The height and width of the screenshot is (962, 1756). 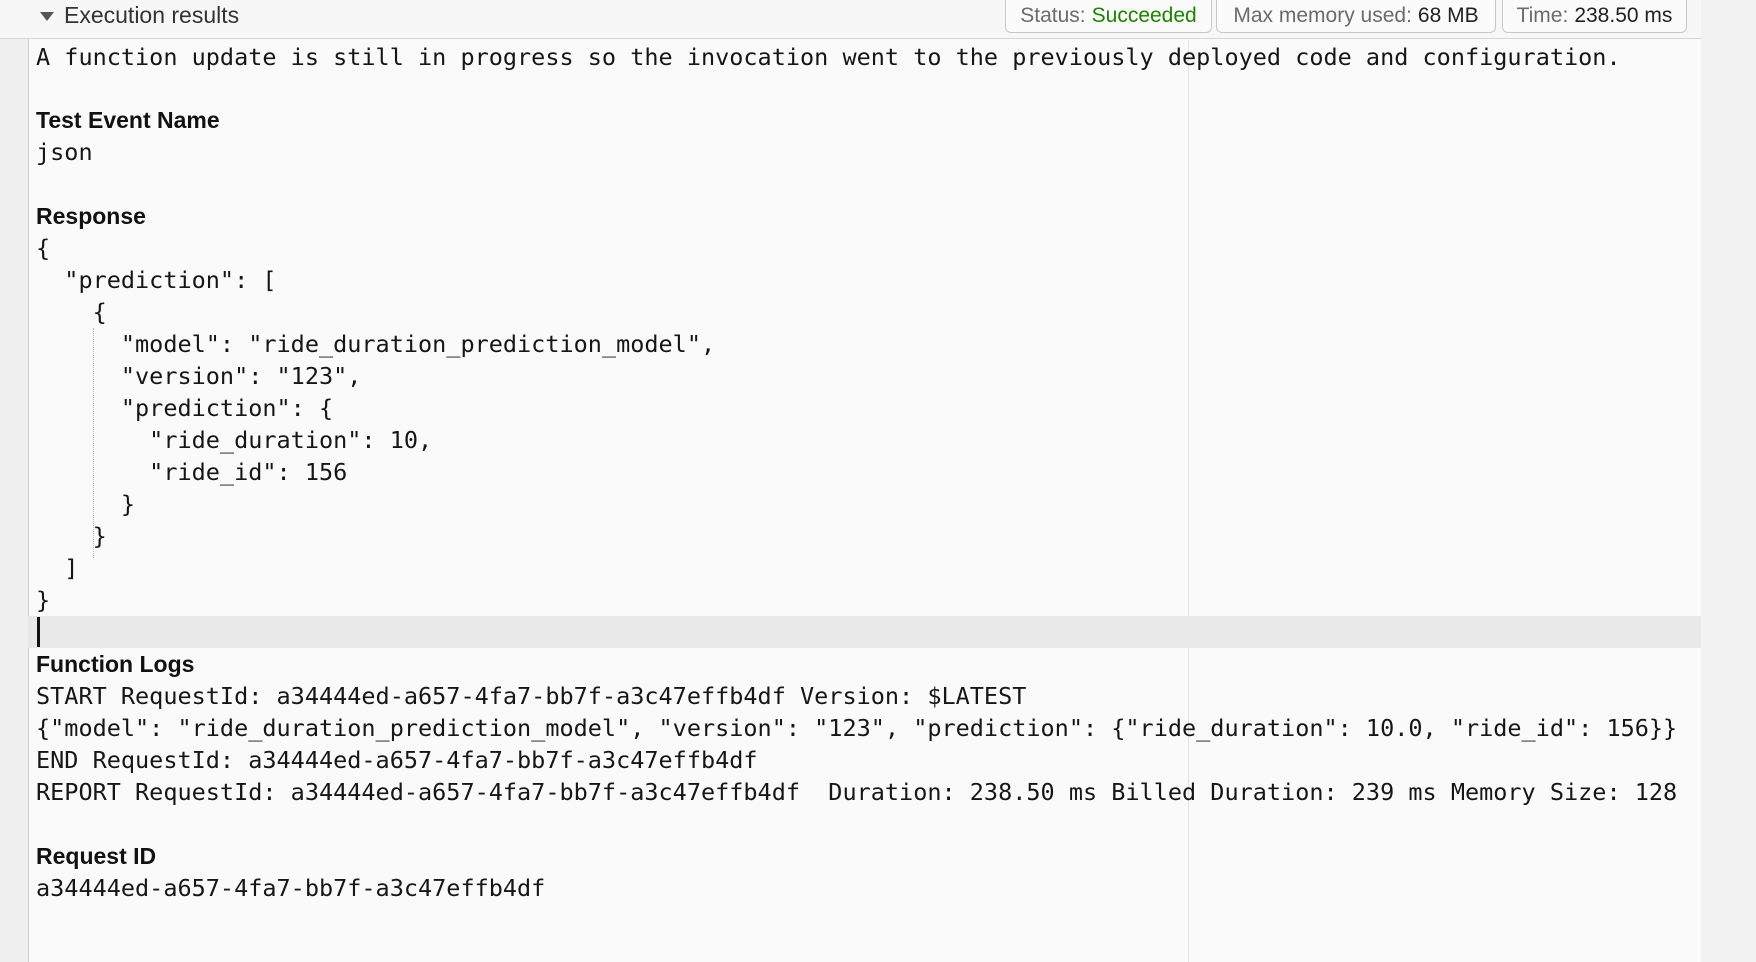 I want to click on status-value: Succeeded, so click(x=1144, y=15).